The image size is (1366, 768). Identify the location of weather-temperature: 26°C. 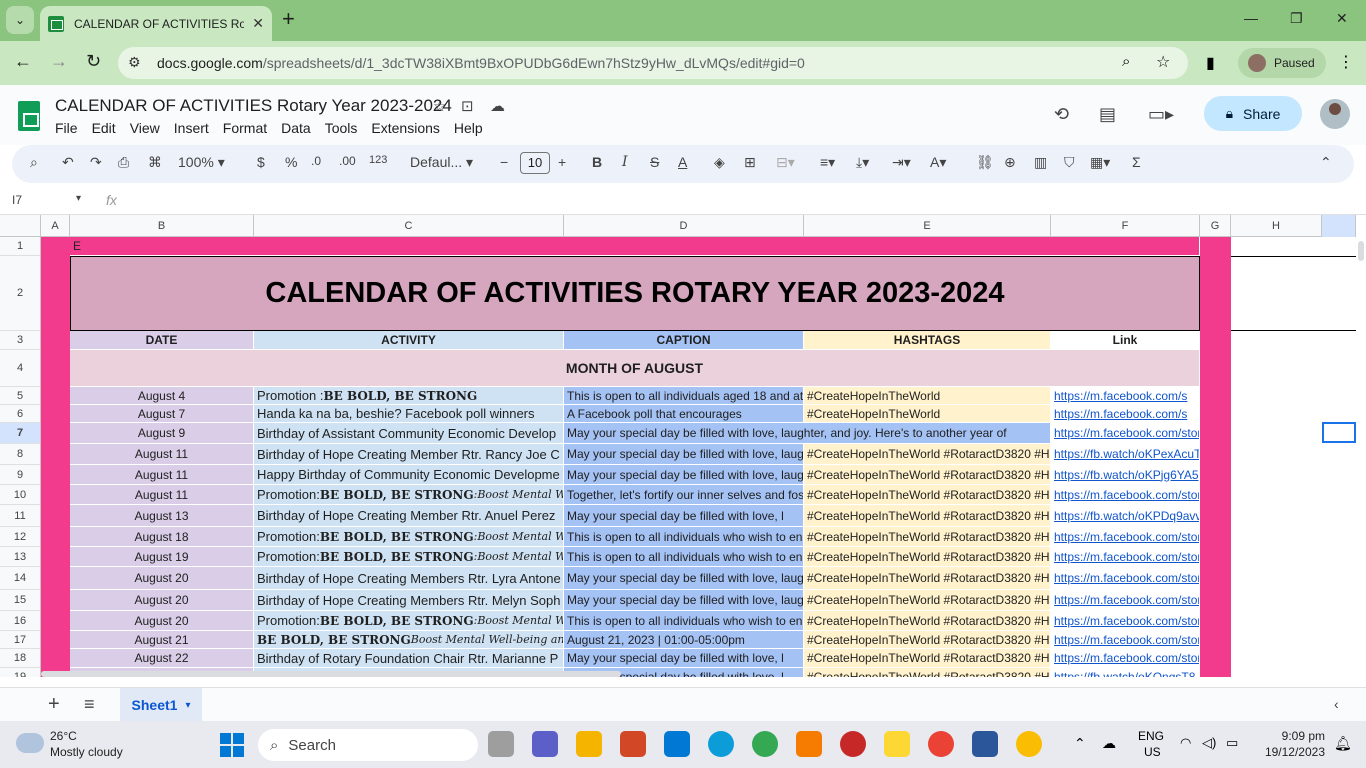
(63, 736).